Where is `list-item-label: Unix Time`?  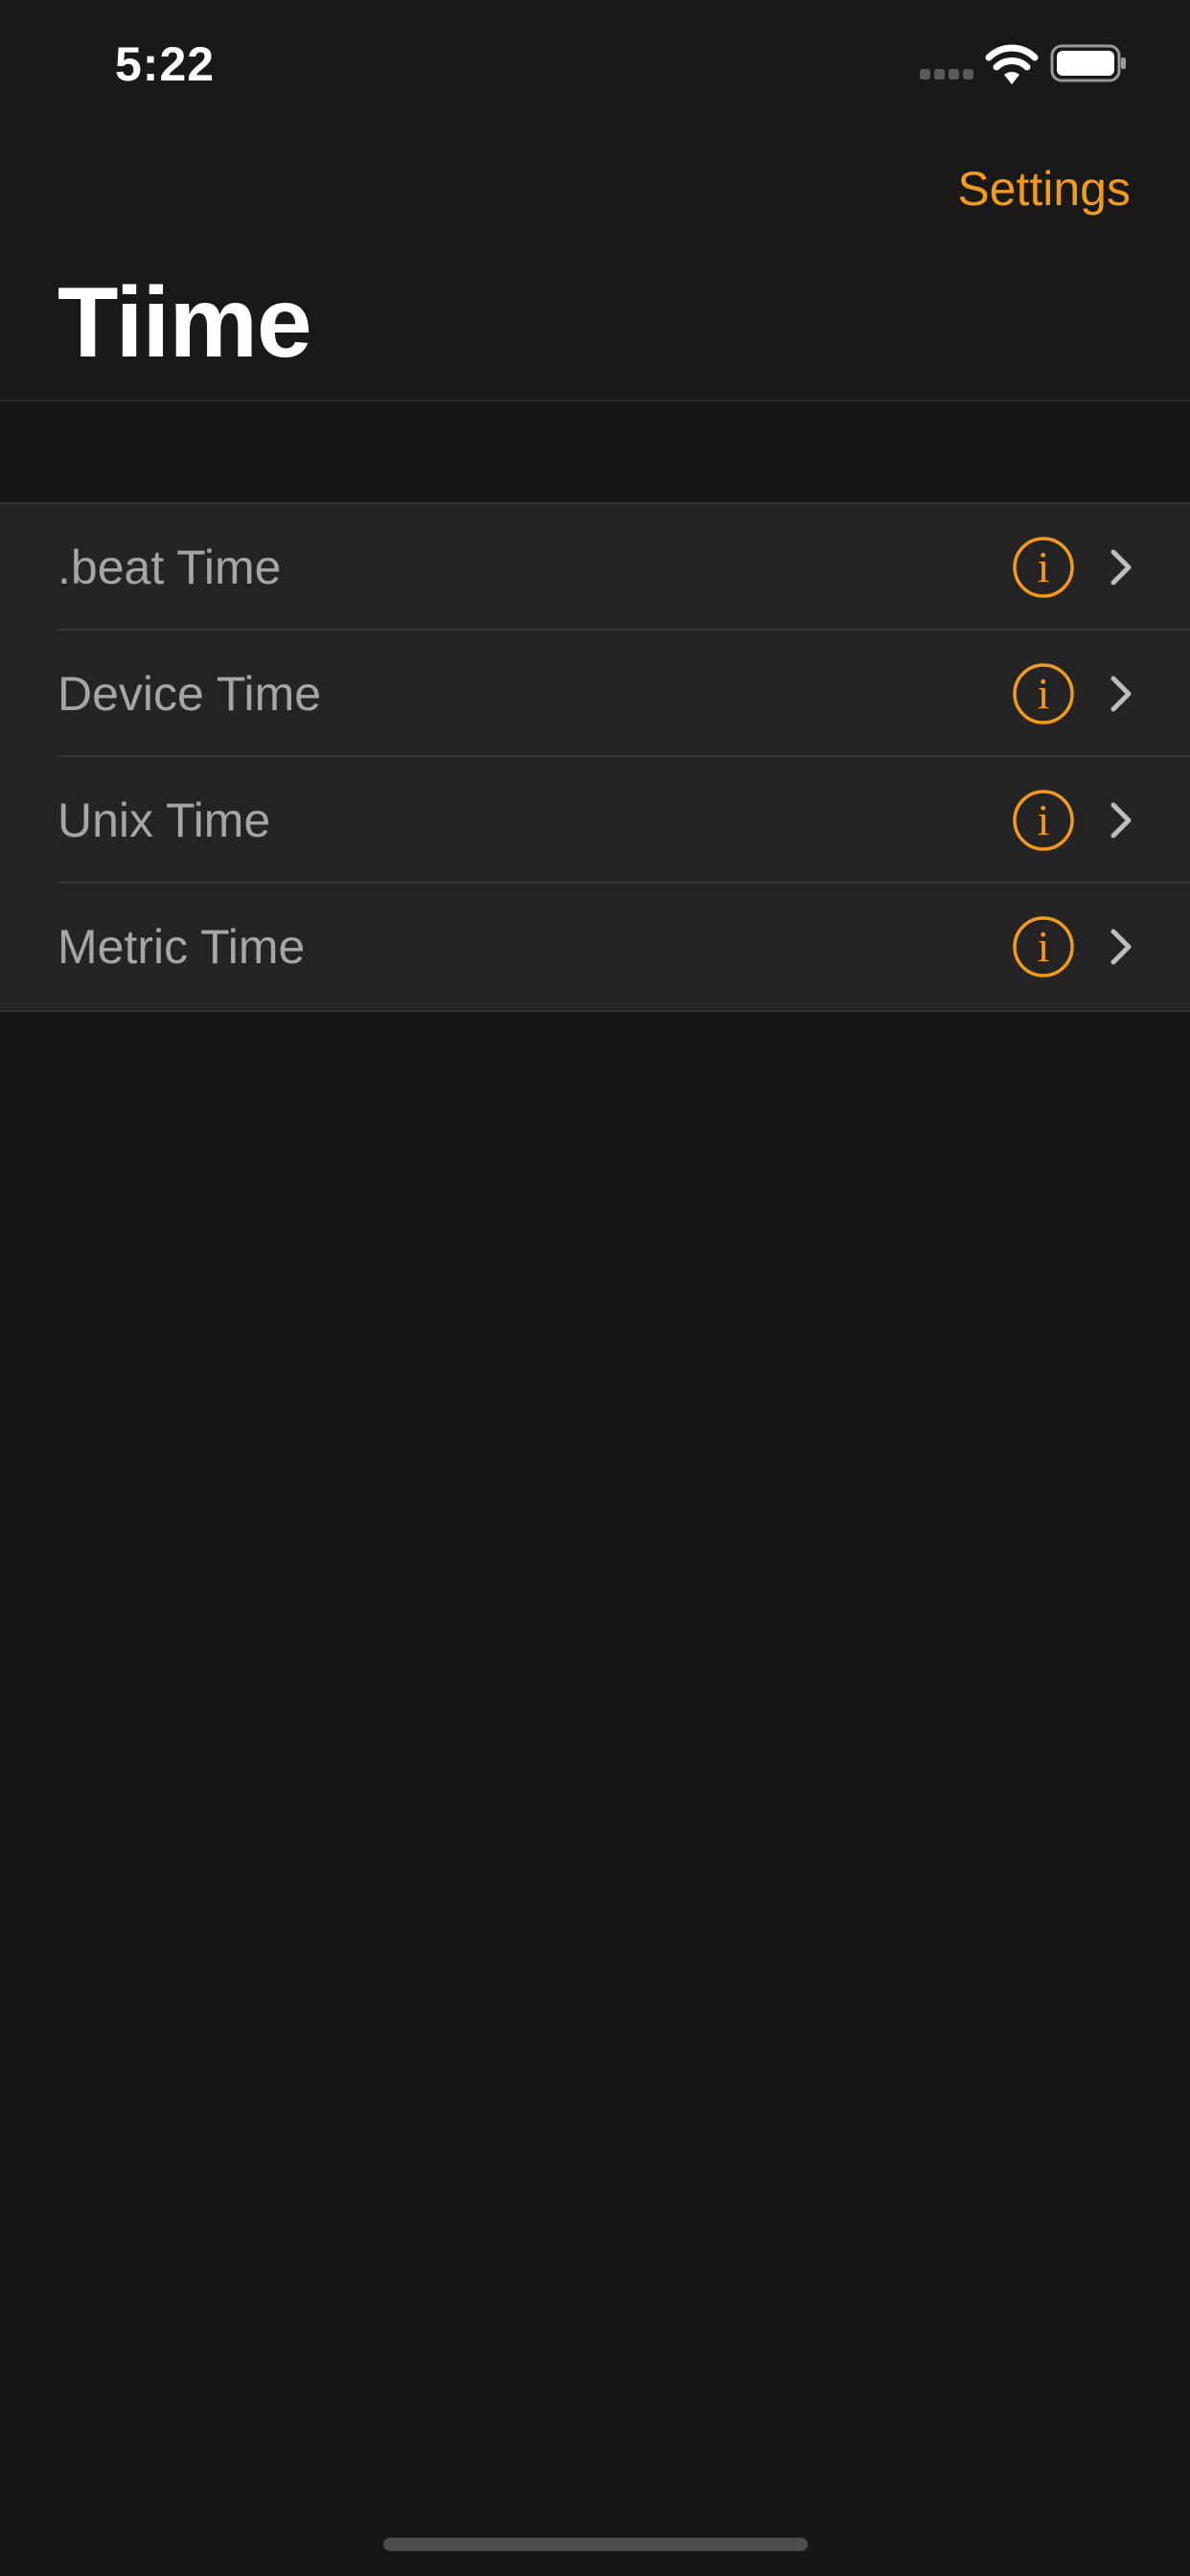
list-item-label: Unix Time is located at coordinates (164, 820).